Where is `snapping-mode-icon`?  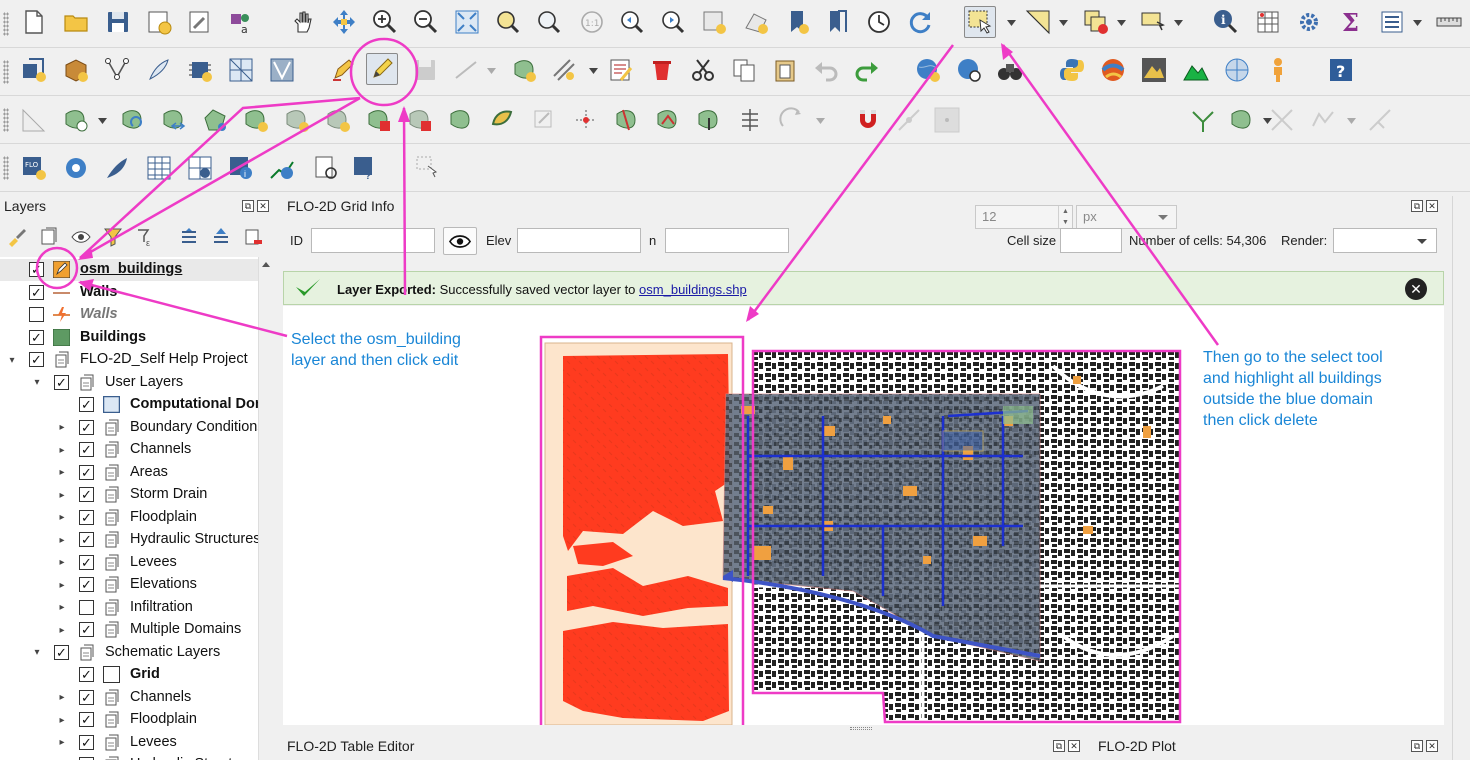 snapping-mode-icon is located at coordinates (909, 120).